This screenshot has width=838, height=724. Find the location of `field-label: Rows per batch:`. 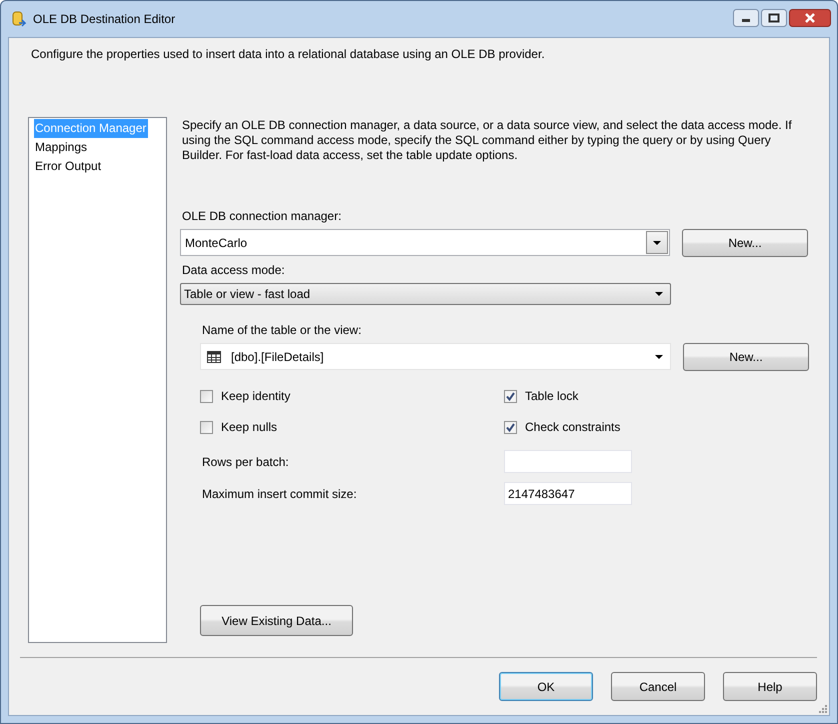

field-label: Rows per batch: is located at coordinates (245, 461).